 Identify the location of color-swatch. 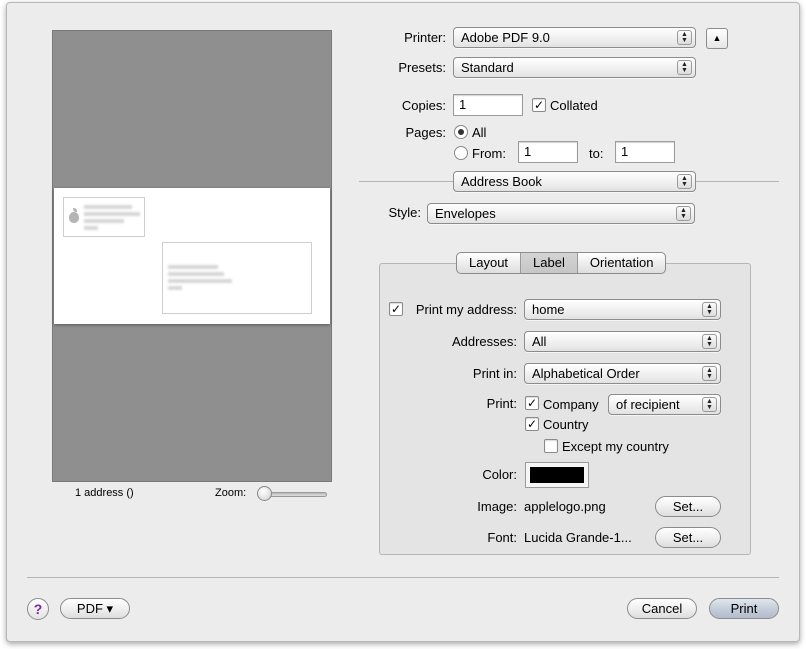
(557, 475).